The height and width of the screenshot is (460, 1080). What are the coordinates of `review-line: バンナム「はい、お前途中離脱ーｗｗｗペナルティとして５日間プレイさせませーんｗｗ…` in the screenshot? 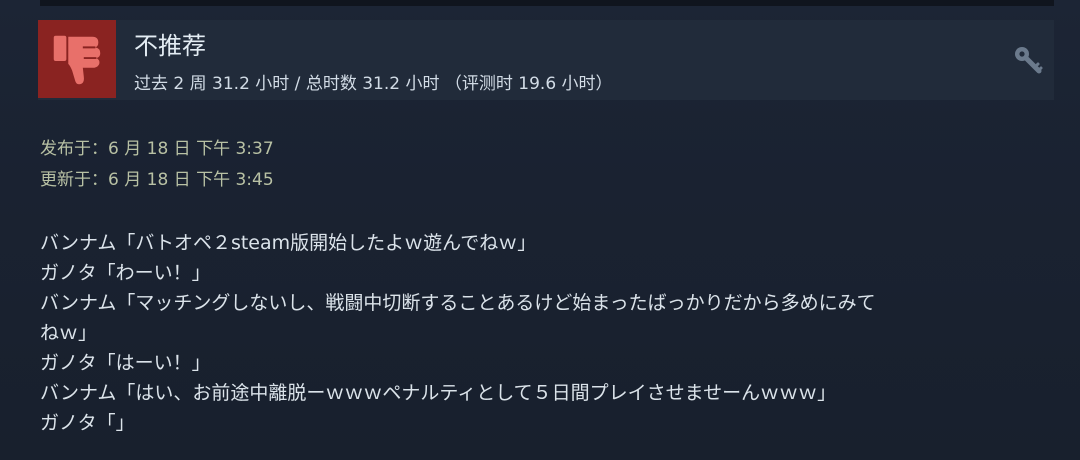 It's located at (438, 393).